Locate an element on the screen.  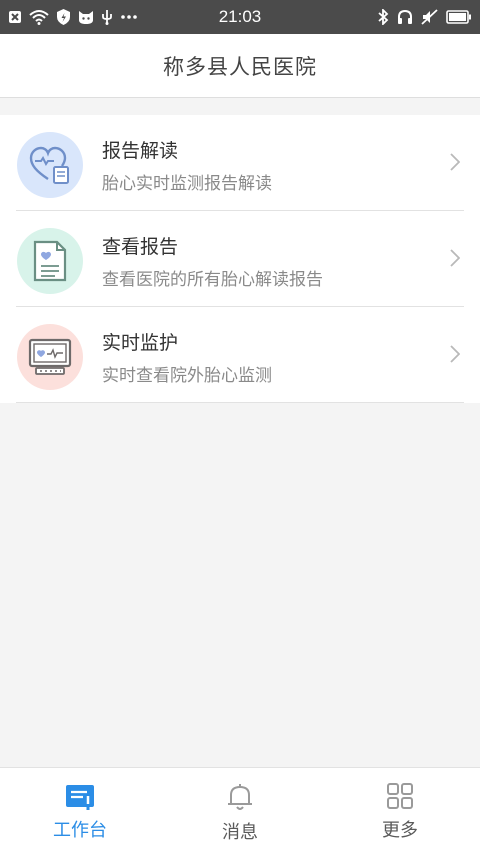
grid-icon is located at coordinates (400, 796).